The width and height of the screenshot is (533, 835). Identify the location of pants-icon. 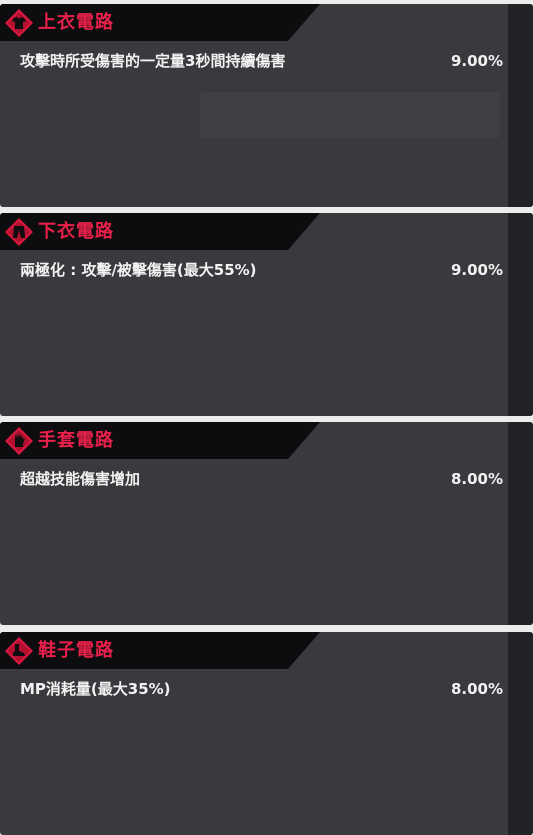
(19, 232).